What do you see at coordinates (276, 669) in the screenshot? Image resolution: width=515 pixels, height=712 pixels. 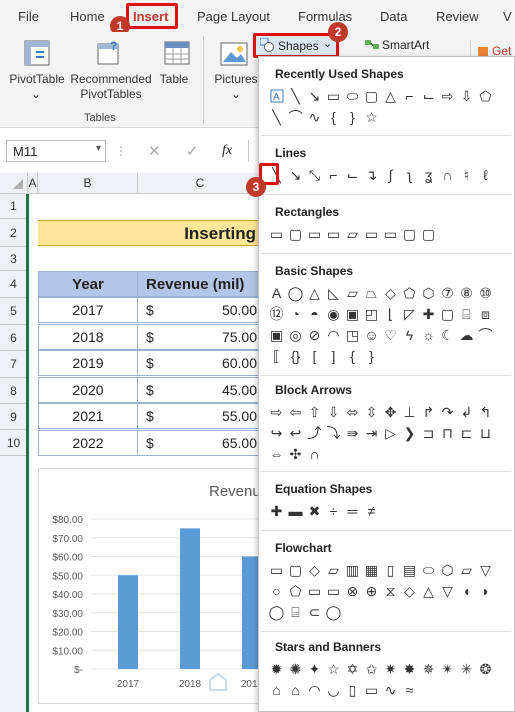 I see `explosion1-icon: ✹` at bounding box center [276, 669].